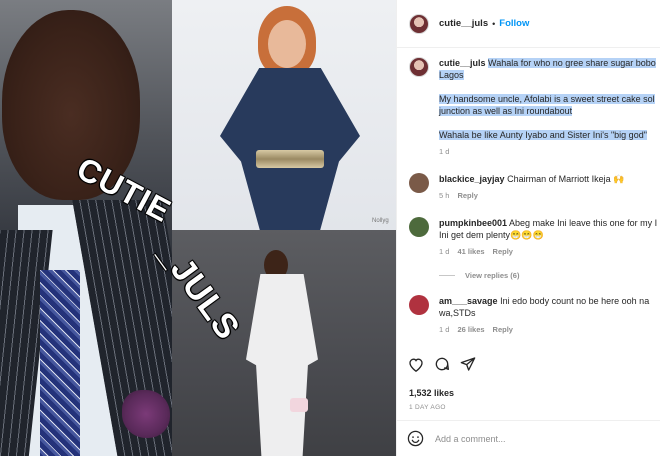  I want to click on comment-text: Abeg make Ini leave this one for my I, so click(583, 223).